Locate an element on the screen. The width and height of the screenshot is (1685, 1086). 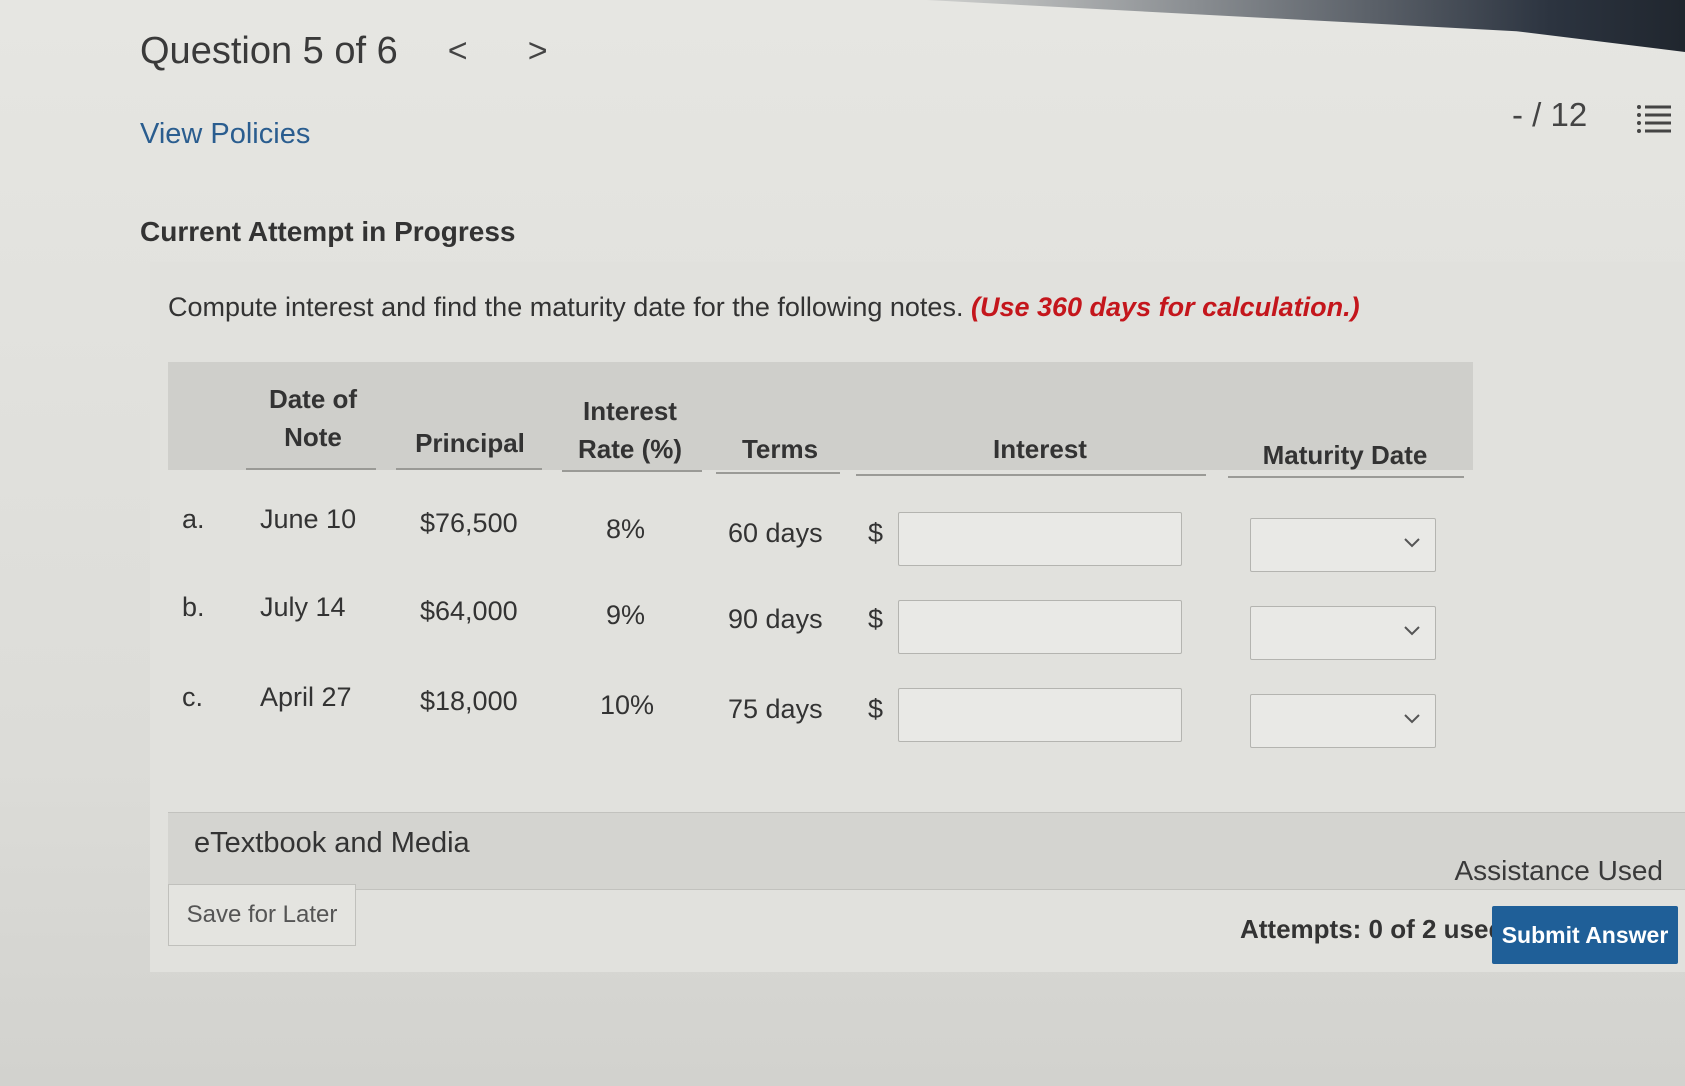
row-label: a. is located at coordinates (193, 519).